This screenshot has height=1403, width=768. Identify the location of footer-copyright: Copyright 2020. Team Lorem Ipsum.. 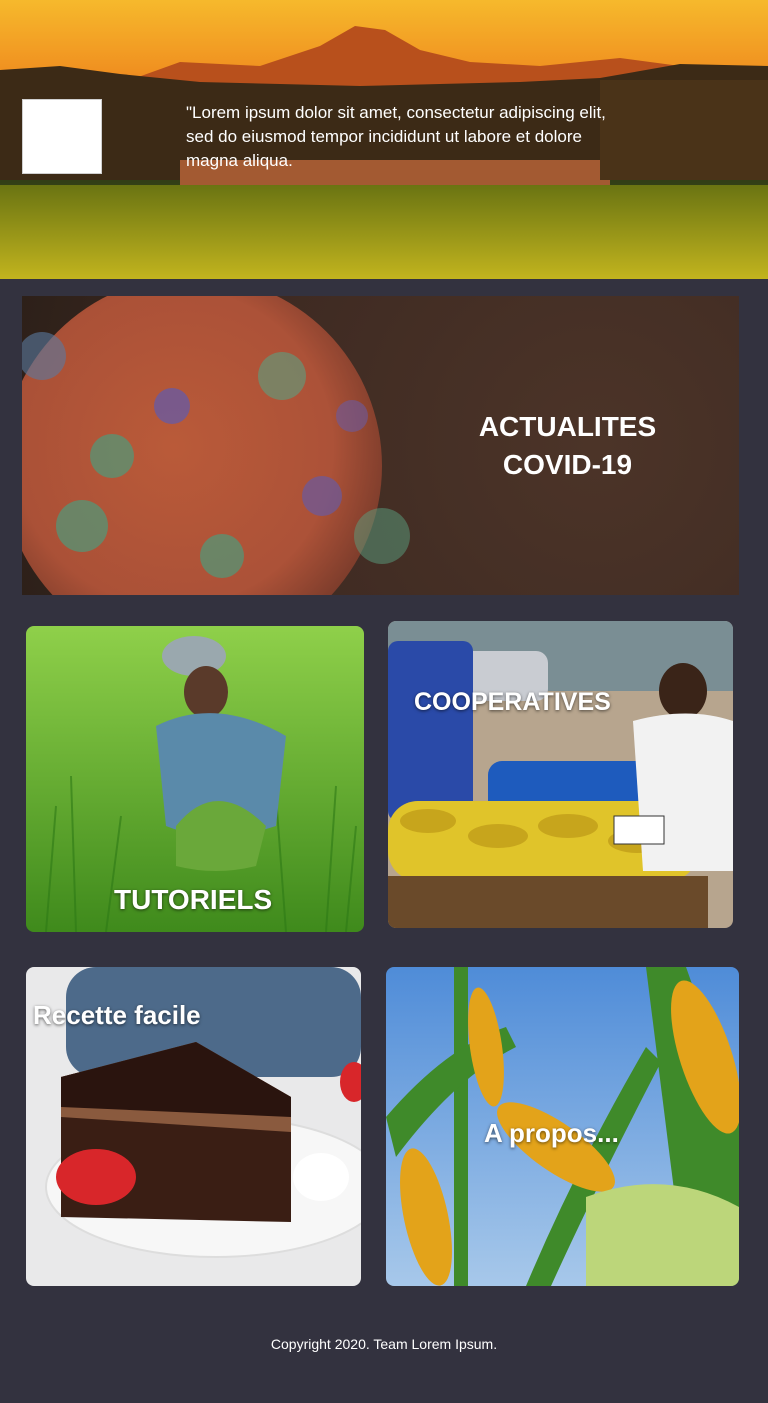
(384, 1344).